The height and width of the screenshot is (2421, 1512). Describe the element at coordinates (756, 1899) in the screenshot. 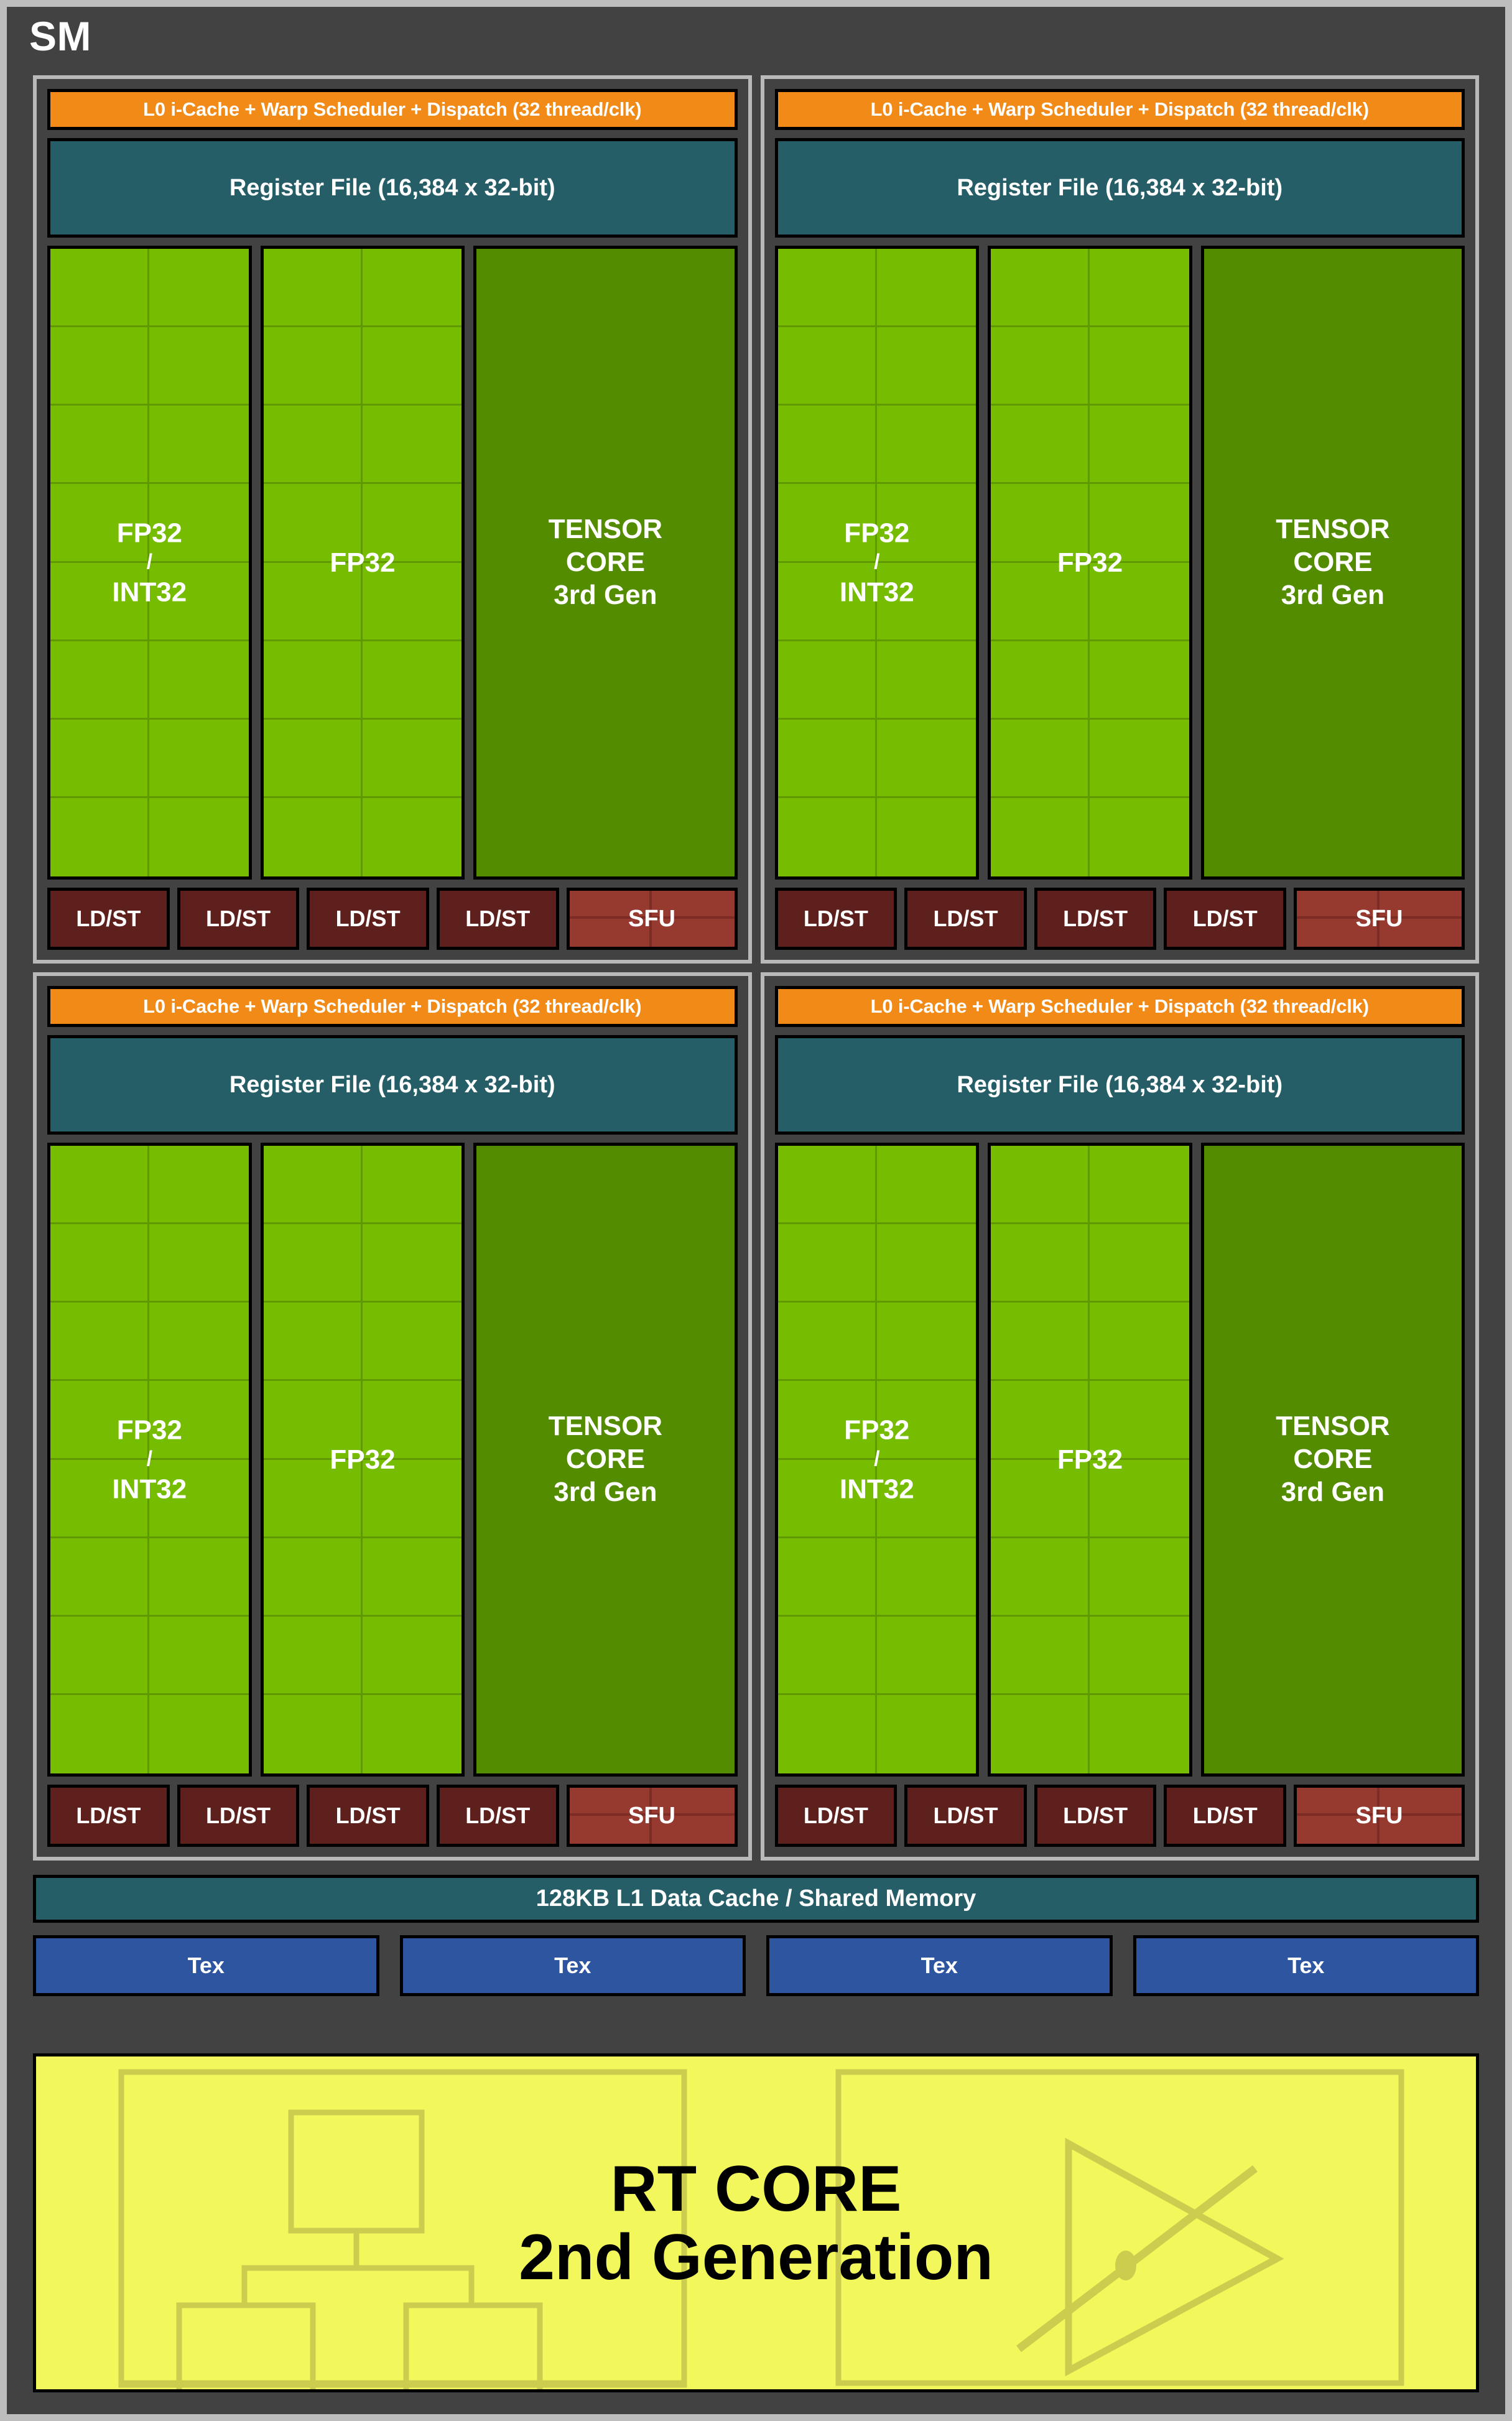

I see `l1-data-cache: 128KB L1 Data Cache / Shared Memory` at that location.